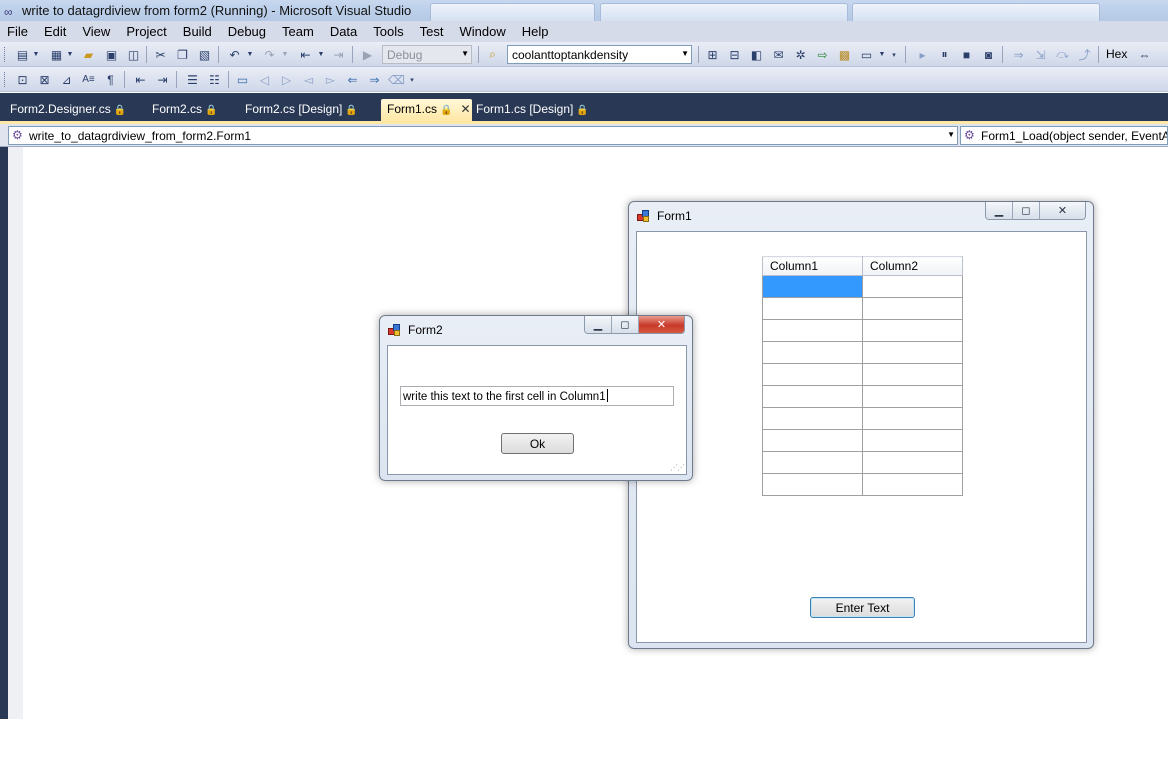 This screenshot has height=783, width=1168. I want to click on ok-button: Ok, so click(537, 443).